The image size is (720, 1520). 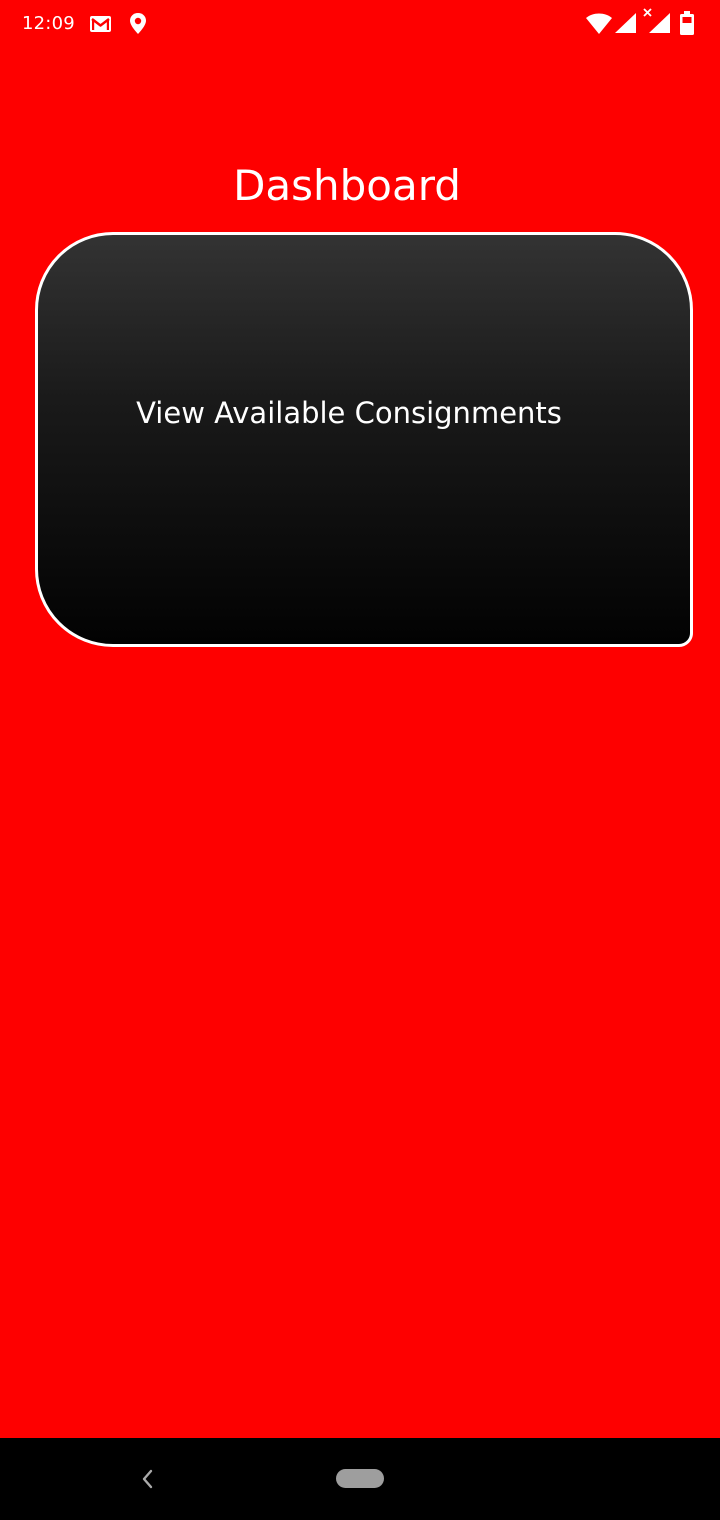 I want to click on signal-no-data-icon, so click(x=656, y=20).